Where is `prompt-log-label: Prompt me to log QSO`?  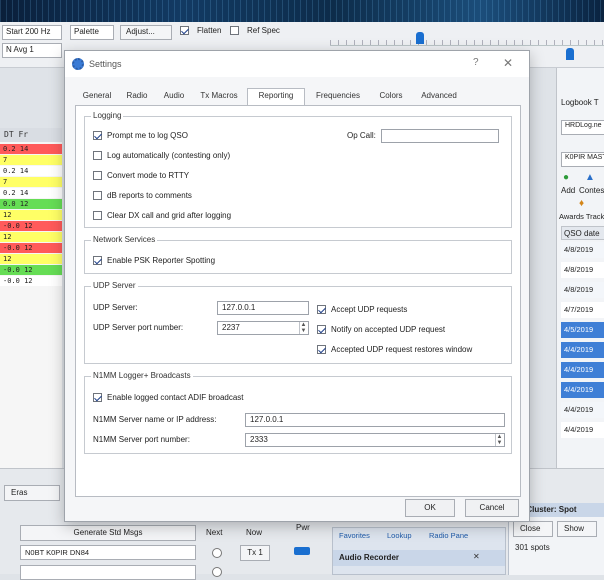 prompt-log-label: Prompt me to log QSO is located at coordinates (147, 135).